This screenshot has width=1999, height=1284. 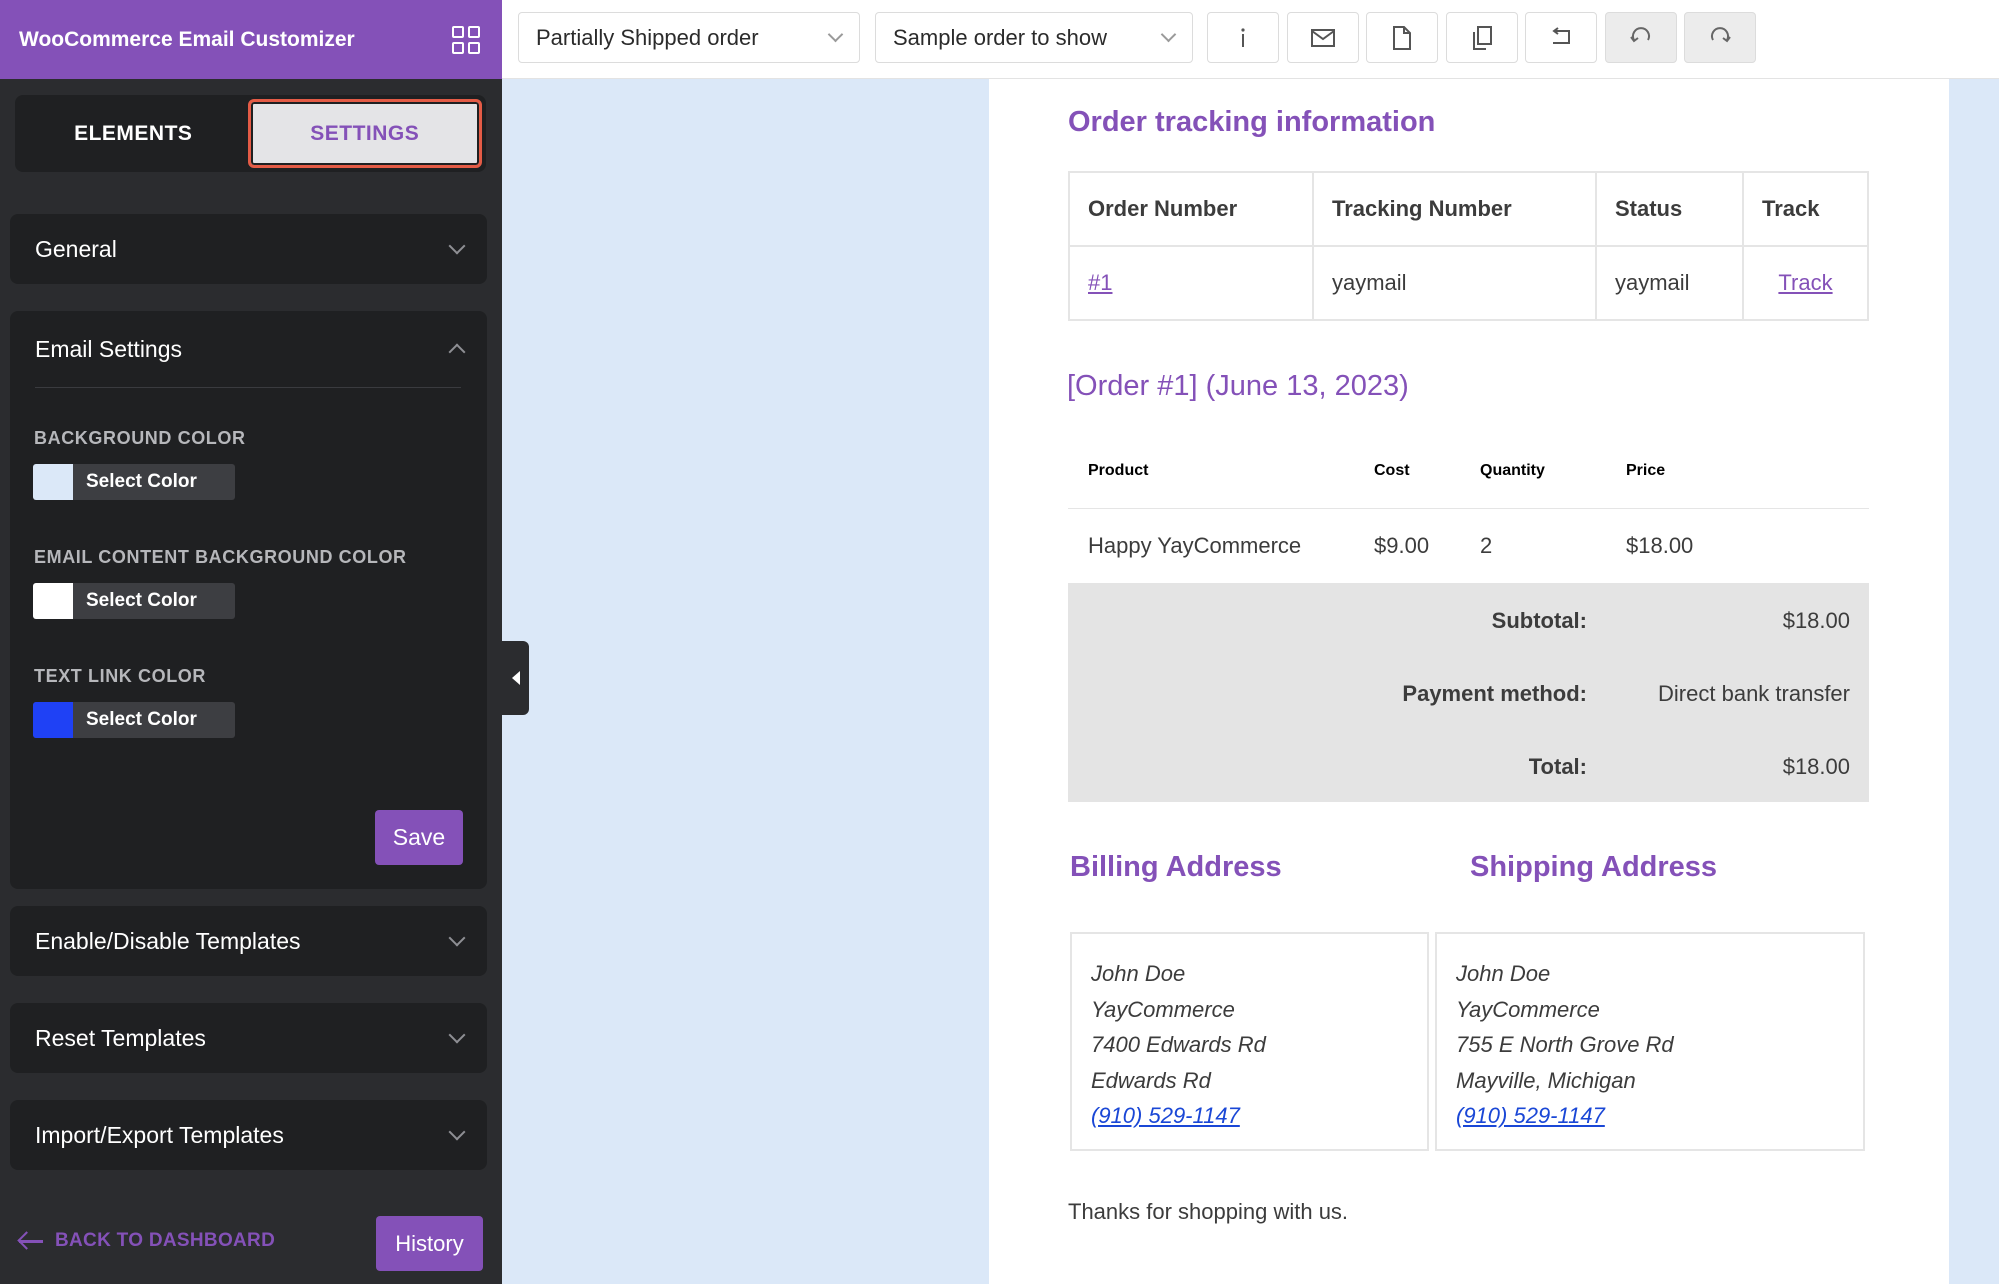 I want to click on accordion-general: General, so click(x=248, y=249).